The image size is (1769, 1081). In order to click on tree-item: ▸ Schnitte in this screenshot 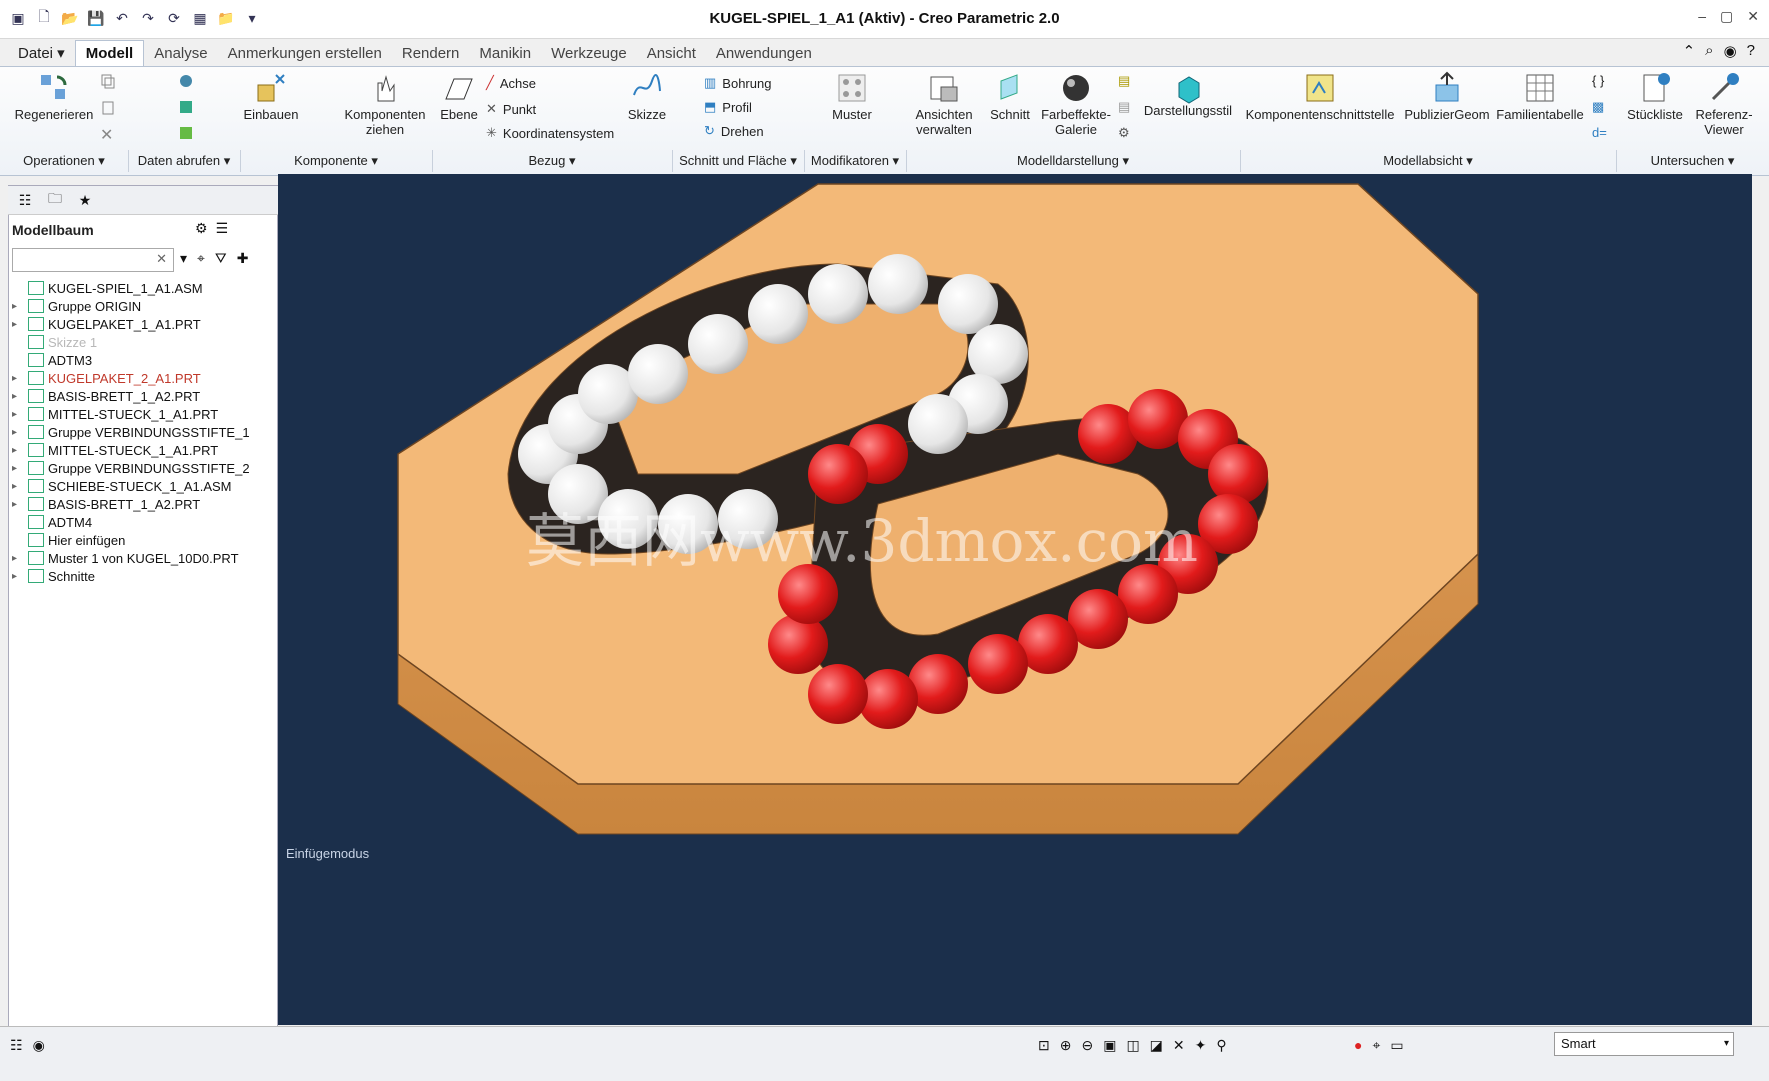, I will do `click(142, 576)`.